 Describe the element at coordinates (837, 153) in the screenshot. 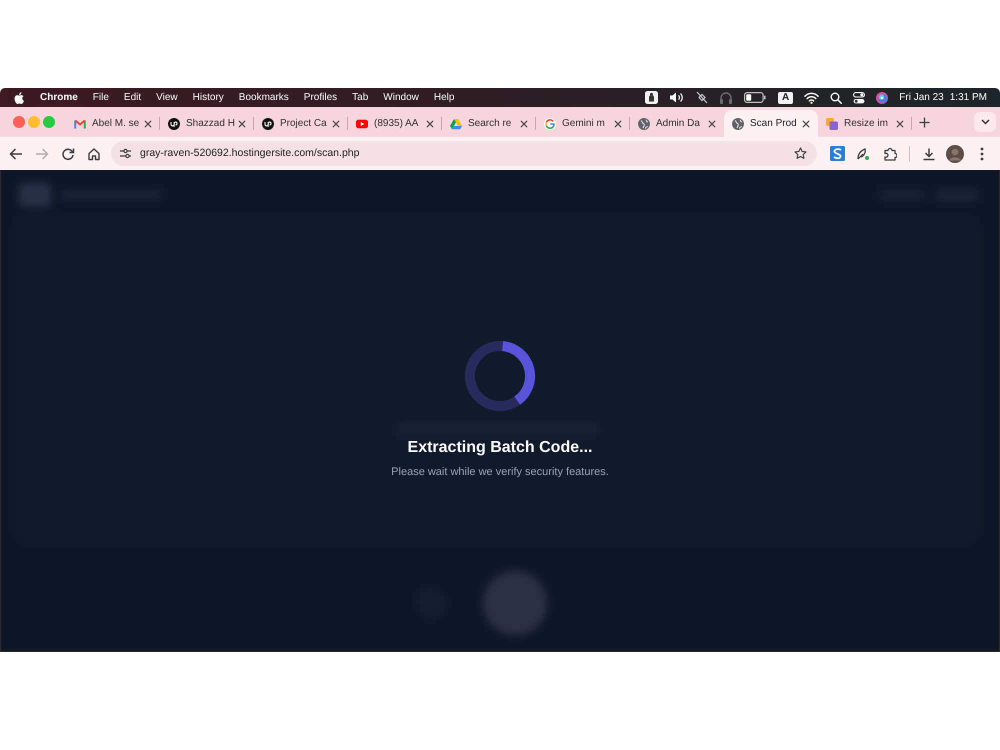

I see `extension-logo-icon` at that location.